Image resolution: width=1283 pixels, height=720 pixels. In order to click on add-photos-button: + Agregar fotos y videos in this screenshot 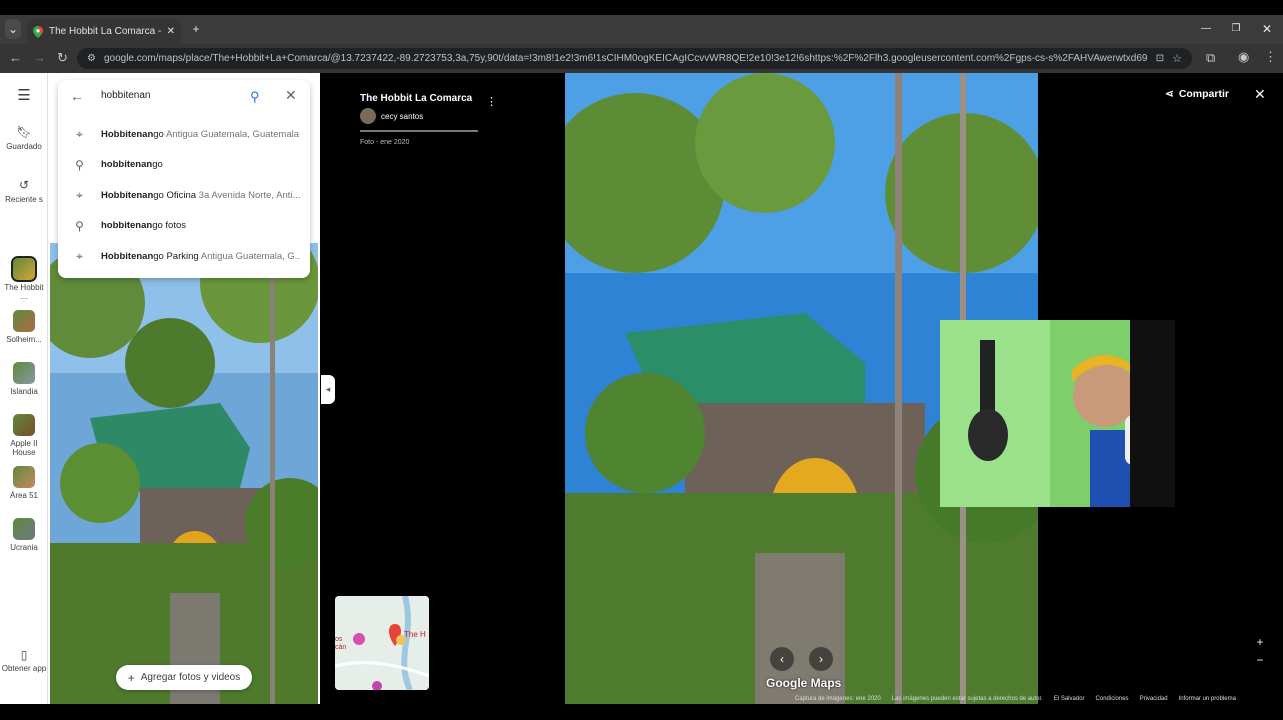, I will do `click(184, 677)`.